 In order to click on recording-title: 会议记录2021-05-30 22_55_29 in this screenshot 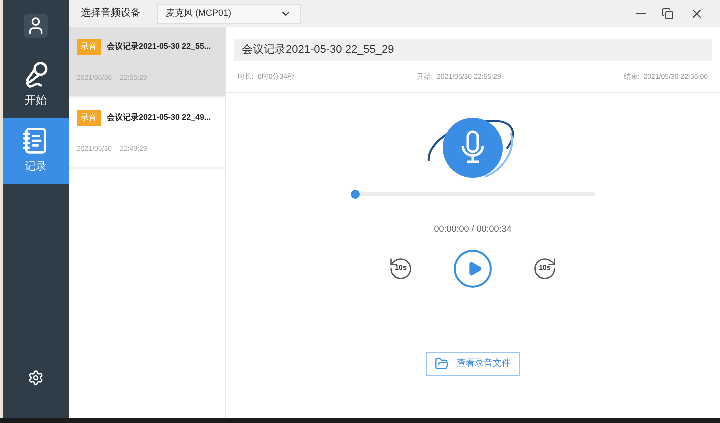, I will do `click(473, 50)`.